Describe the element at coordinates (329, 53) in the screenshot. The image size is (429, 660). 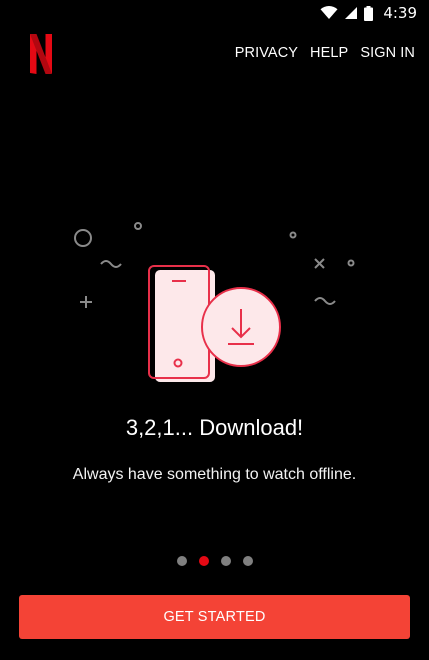
I see `help-link: HELP` at that location.